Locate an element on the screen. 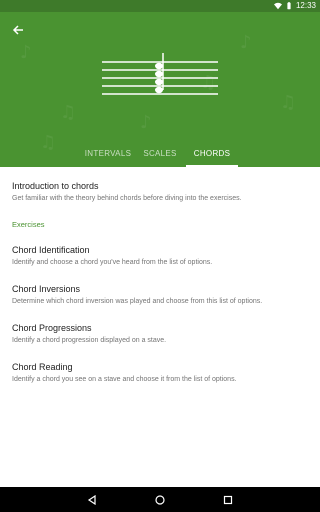 This screenshot has width=320, height=512. exercise-title: Chord Reading is located at coordinates (42, 367).